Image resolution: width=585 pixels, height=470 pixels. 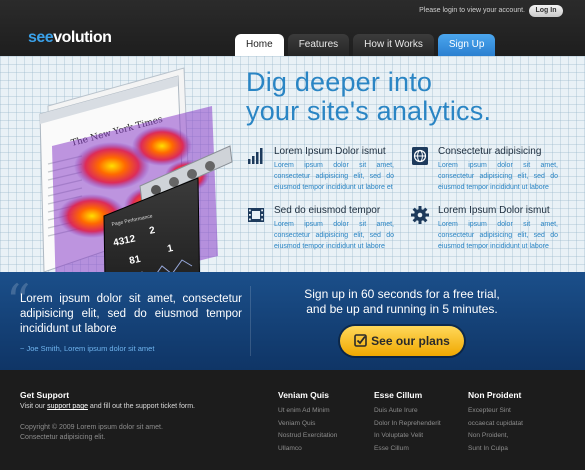 I want to click on footer-link: Ullamco, so click(x=307, y=451).